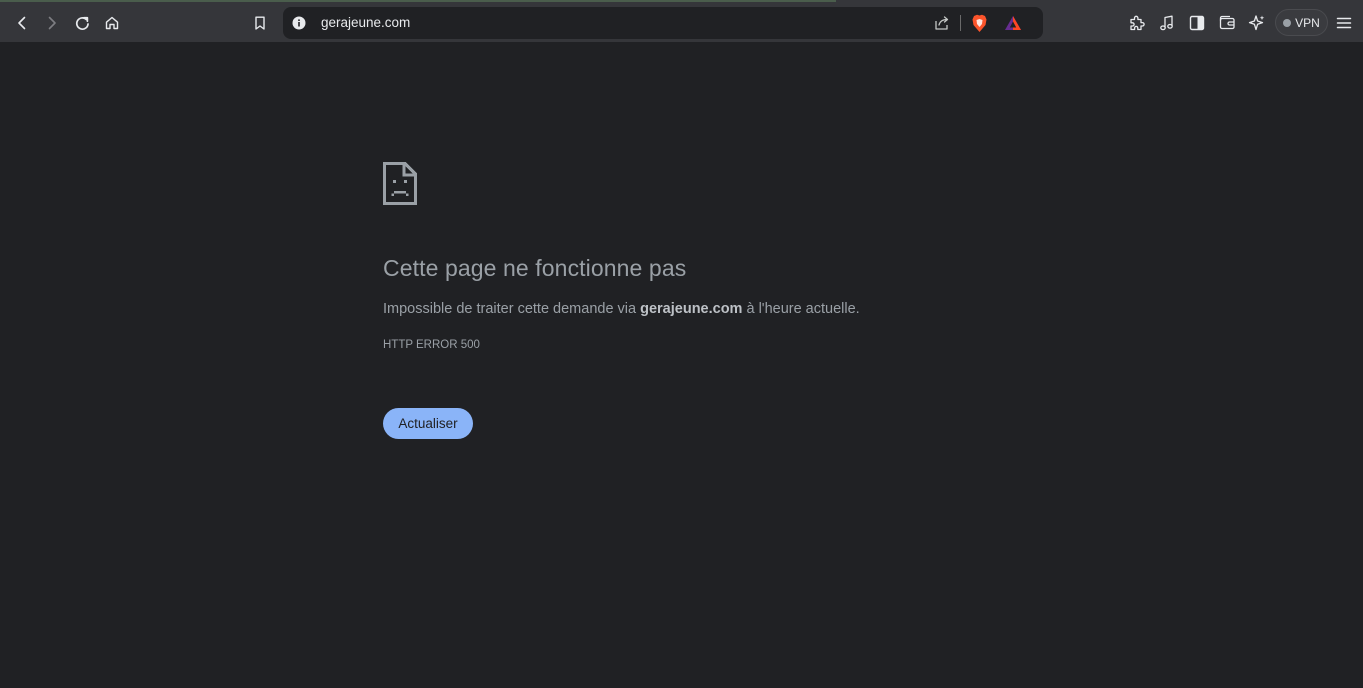  I want to click on error-title: Cette page ne fonctionne pas, so click(535, 268).